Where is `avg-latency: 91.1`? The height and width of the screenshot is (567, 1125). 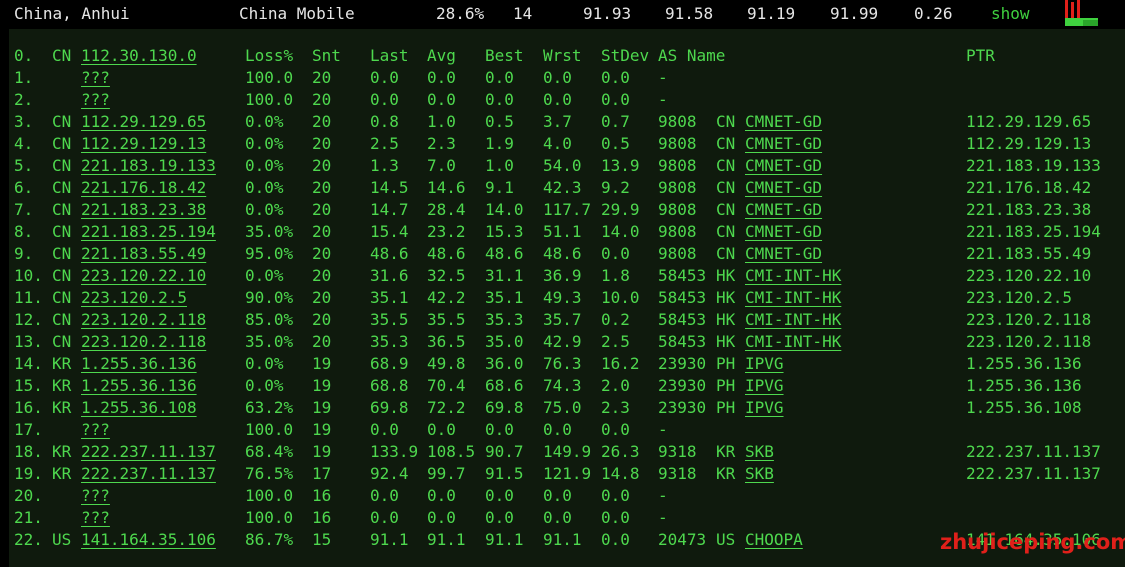
avg-latency: 91.1 is located at coordinates (446, 539).